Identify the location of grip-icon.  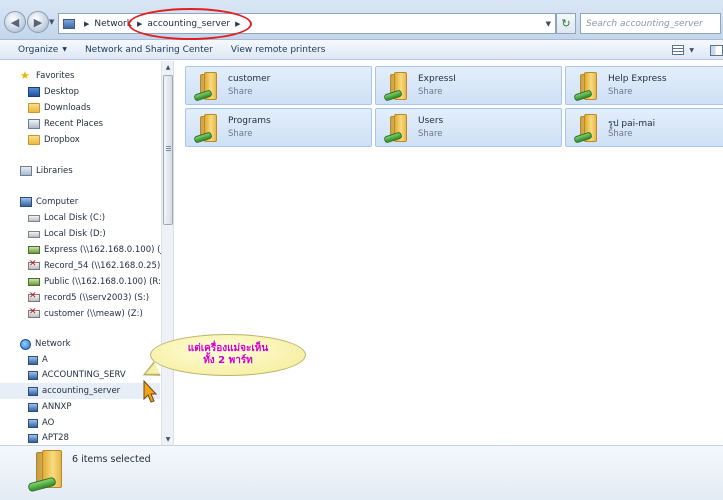
(168, 149).